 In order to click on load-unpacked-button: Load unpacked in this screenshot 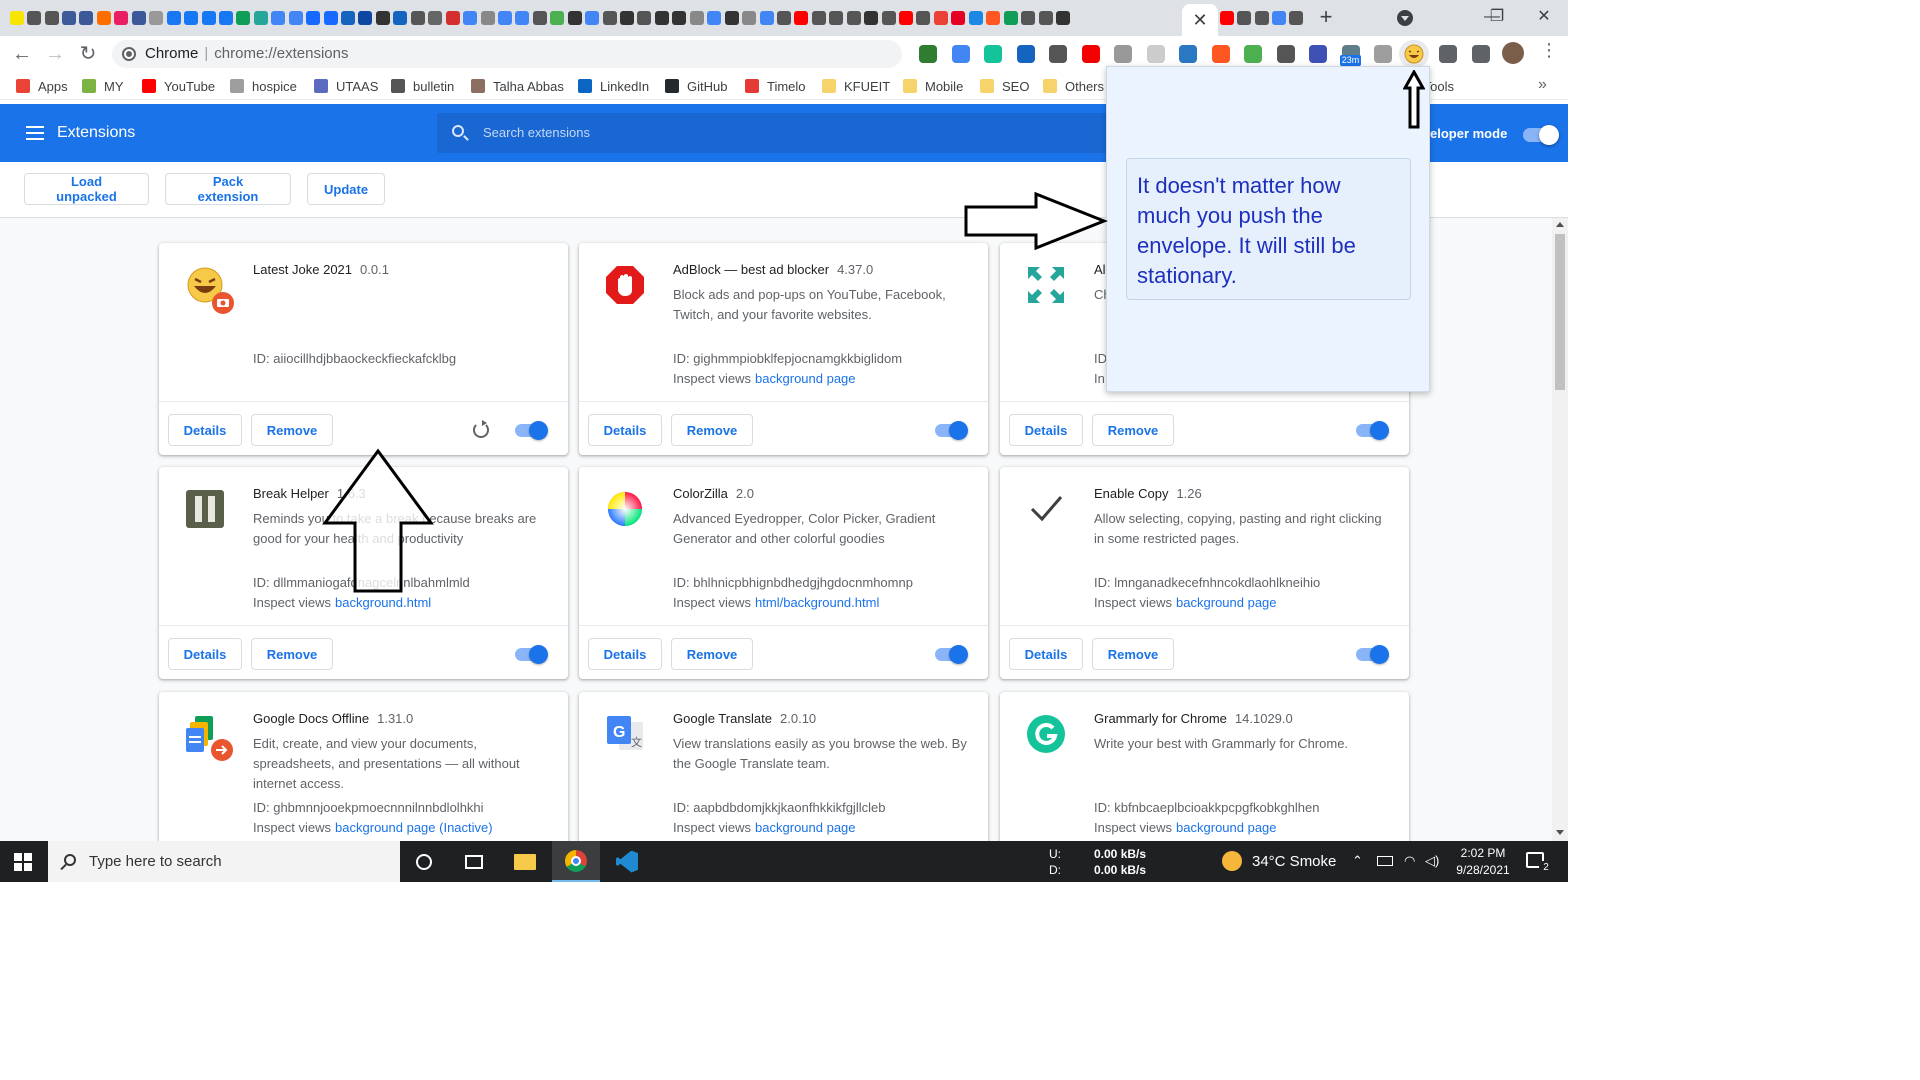, I will do `click(86, 189)`.